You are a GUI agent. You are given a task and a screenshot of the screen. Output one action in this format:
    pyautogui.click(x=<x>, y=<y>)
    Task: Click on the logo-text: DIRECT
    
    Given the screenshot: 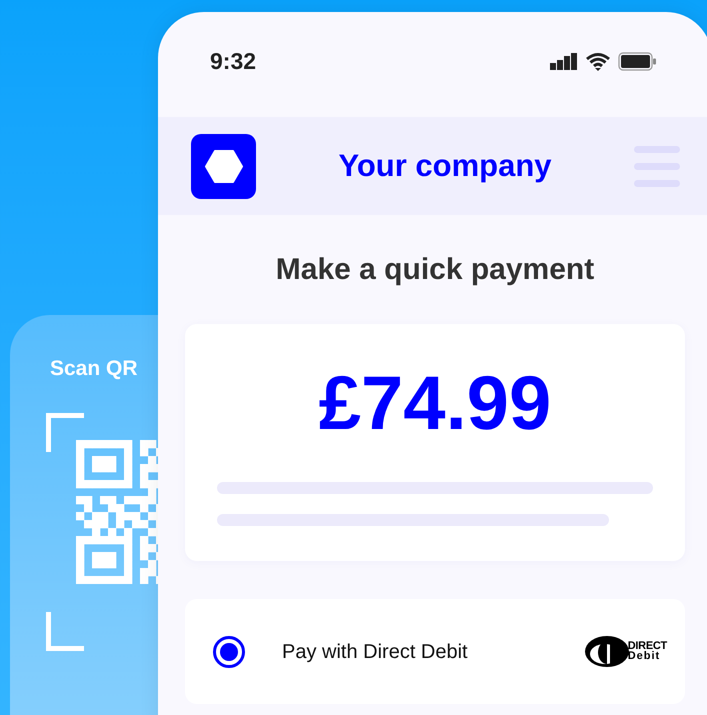 What is the action you would take?
    pyautogui.click(x=647, y=647)
    